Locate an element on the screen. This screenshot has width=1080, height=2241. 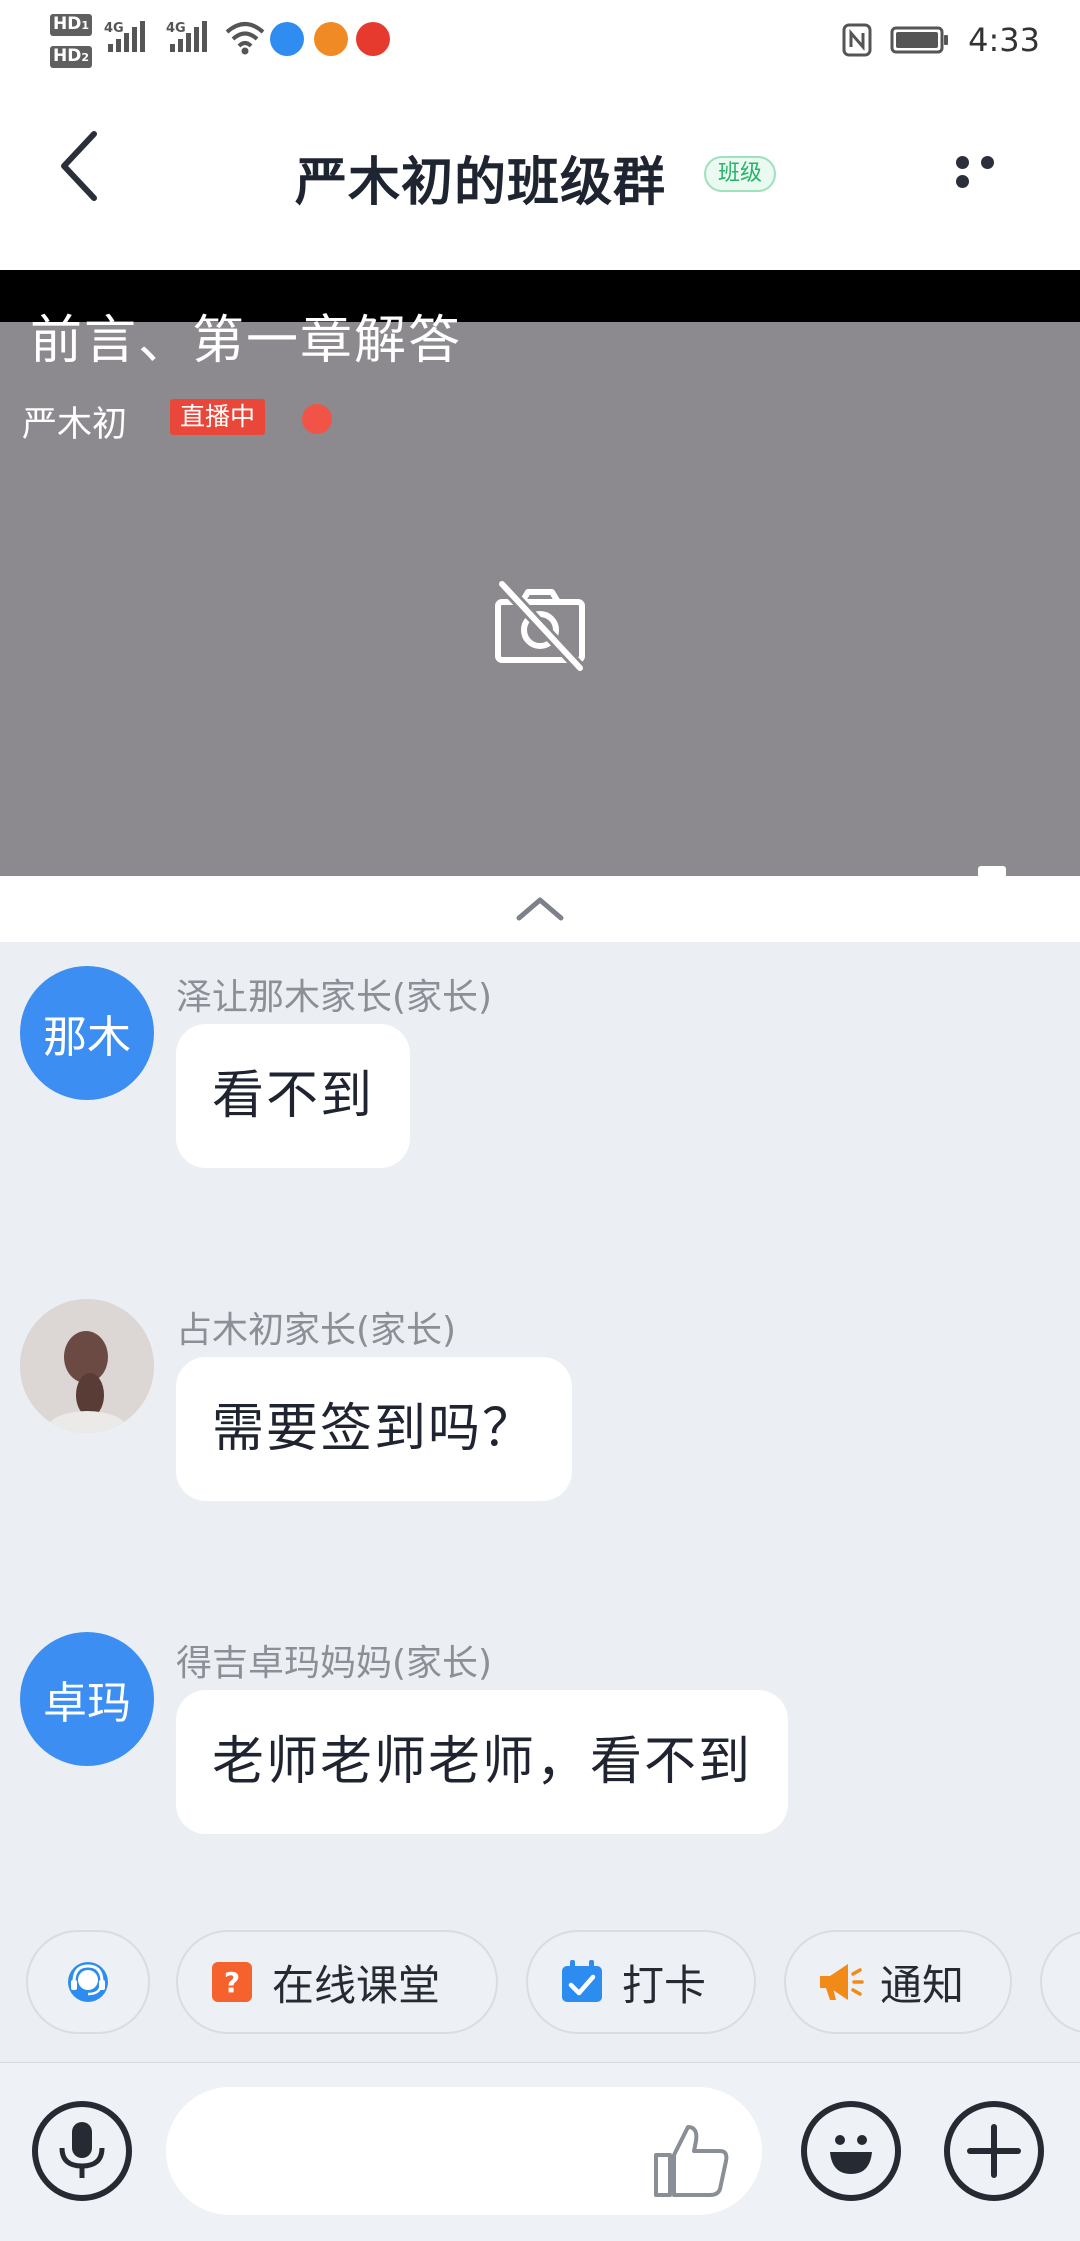
tool-label: 打卡 is located at coordinates (664, 1985).